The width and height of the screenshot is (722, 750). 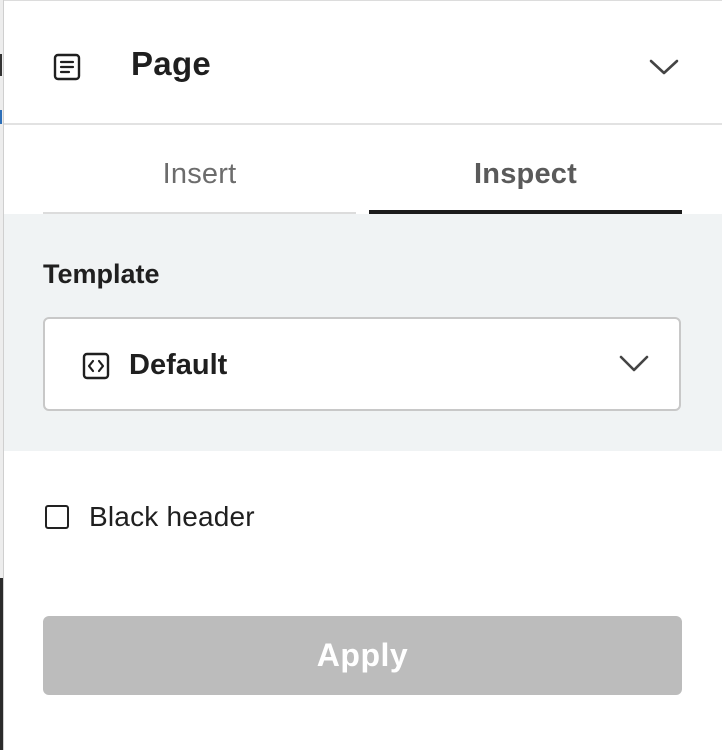 What do you see at coordinates (96, 366) in the screenshot?
I see `code-icon` at bounding box center [96, 366].